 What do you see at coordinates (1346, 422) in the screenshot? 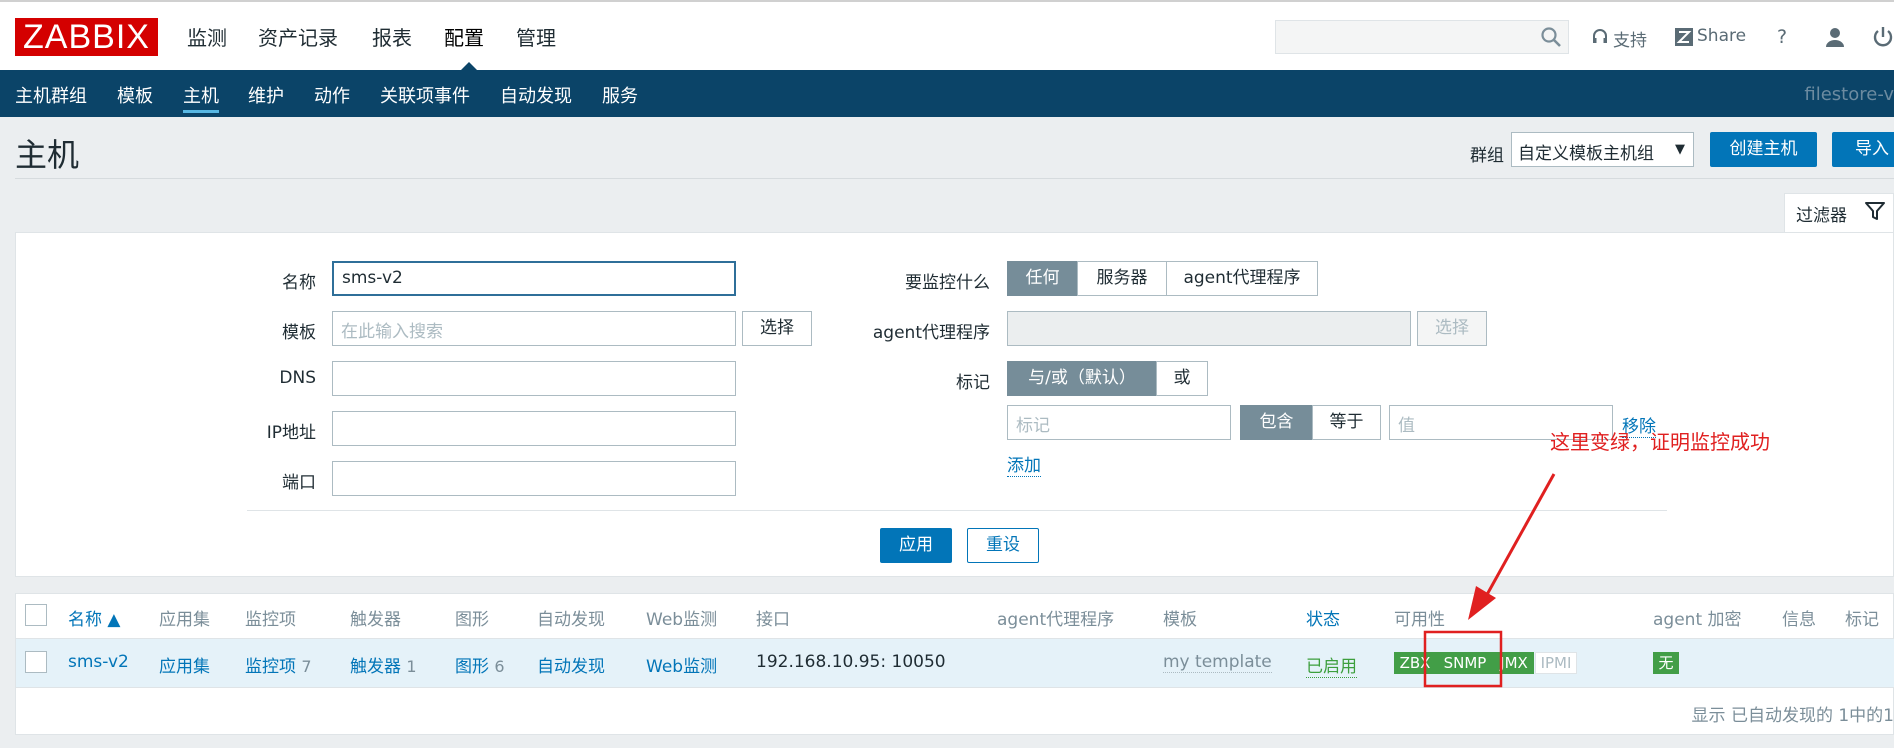
I see `tag-equals-option: 等于` at bounding box center [1346, 422].